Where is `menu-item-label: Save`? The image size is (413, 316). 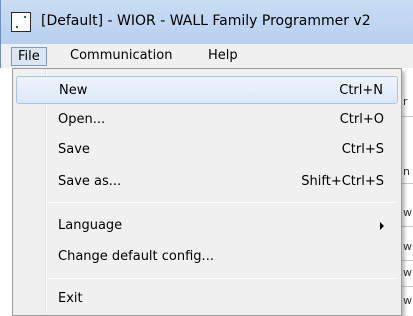 menu-item-label: Save is located at coordinates (74, 149).